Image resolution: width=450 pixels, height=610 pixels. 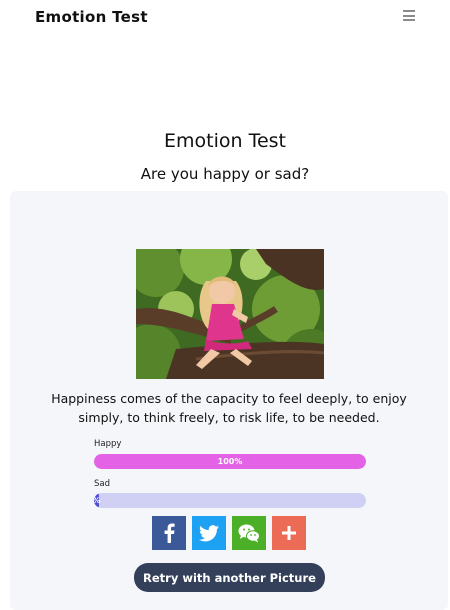 I want to click on facebook-share-button, so click(x=169, y=533).